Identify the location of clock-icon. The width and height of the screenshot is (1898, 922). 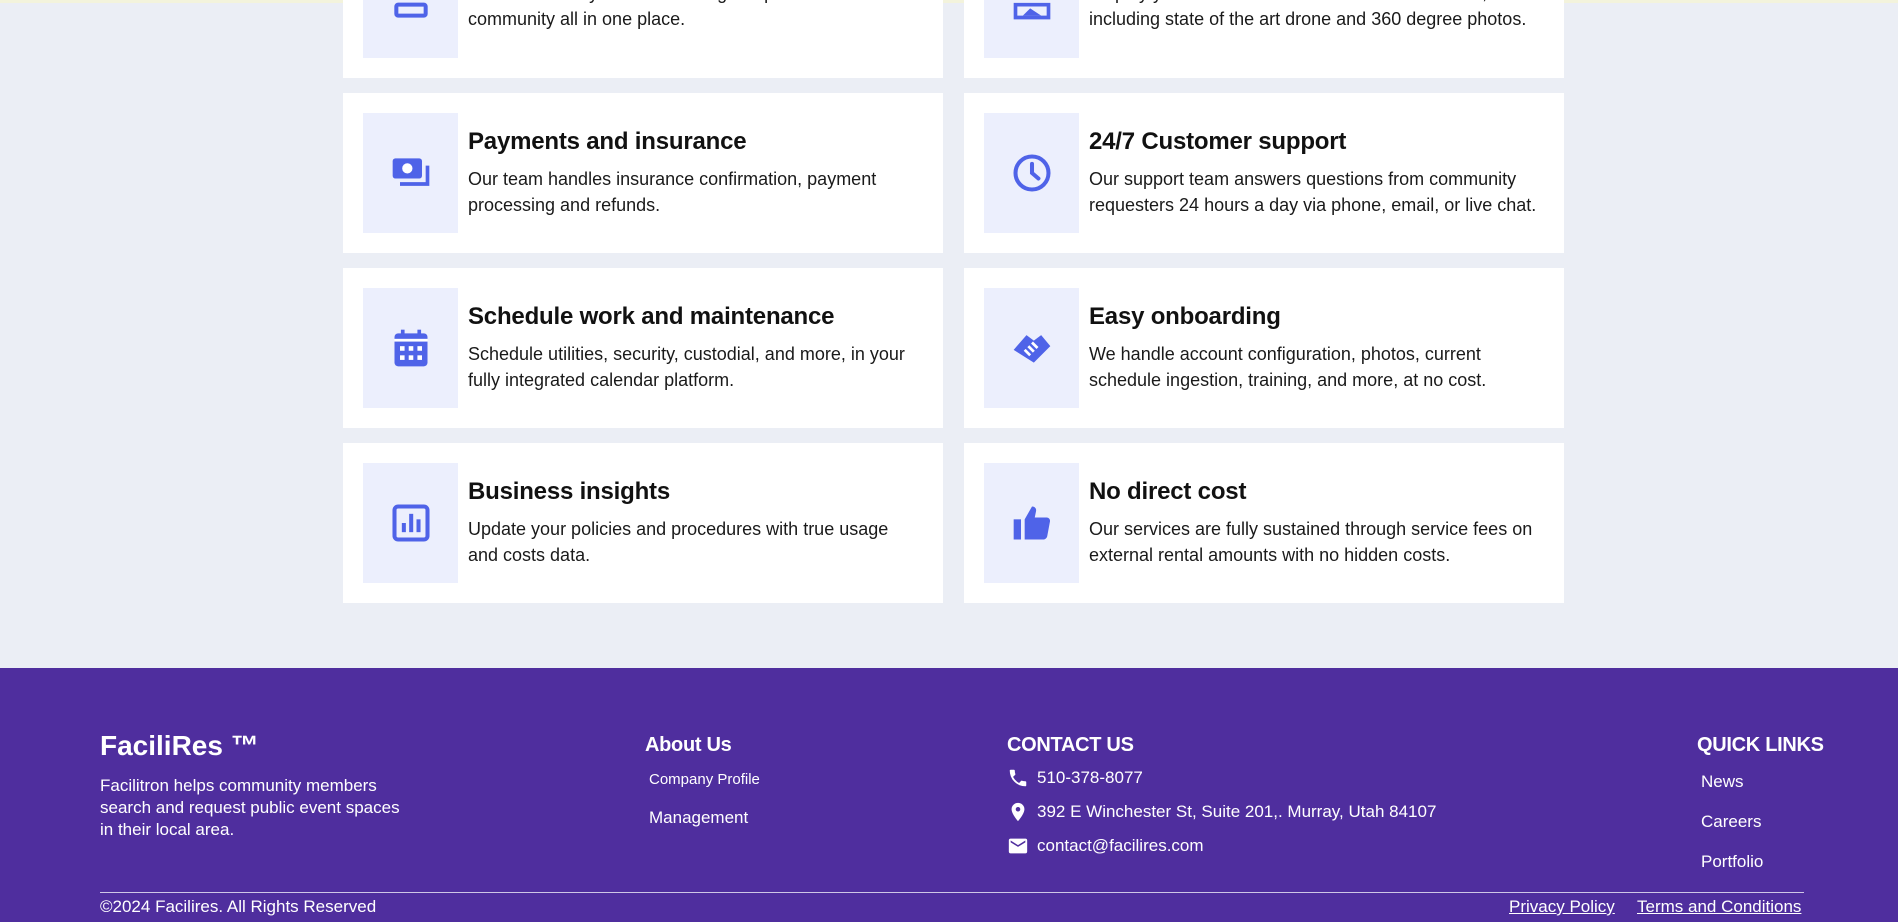
(1031, 173).